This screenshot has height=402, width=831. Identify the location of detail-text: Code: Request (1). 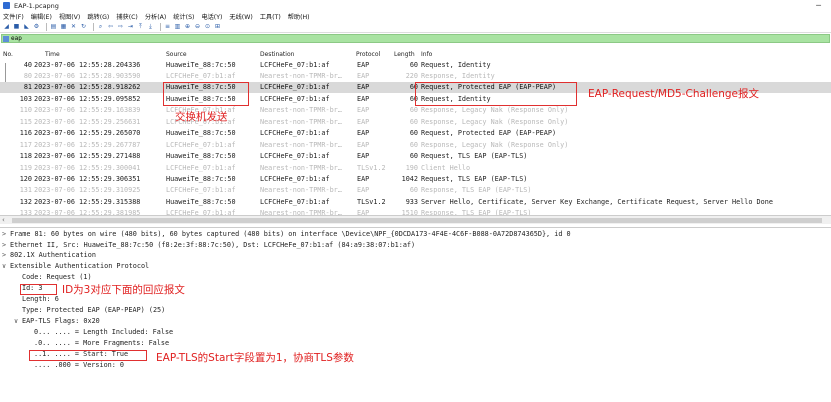
(57, 276).